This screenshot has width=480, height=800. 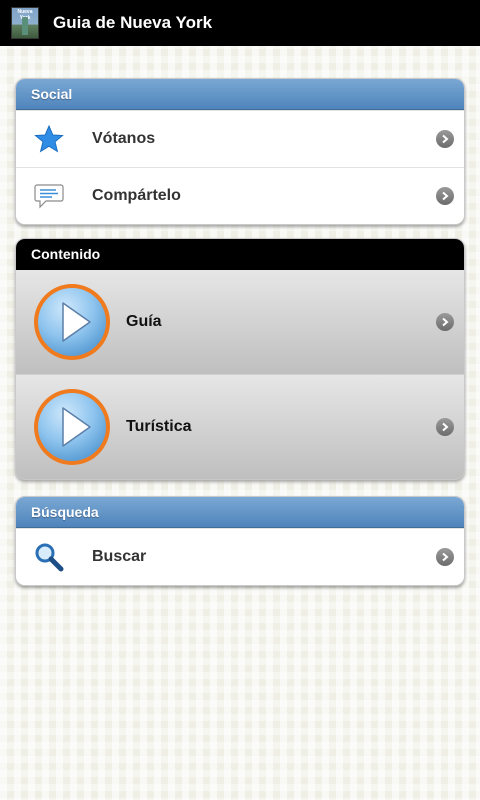 I want to click on guia-label: Guía, so click(x=144, y=321).